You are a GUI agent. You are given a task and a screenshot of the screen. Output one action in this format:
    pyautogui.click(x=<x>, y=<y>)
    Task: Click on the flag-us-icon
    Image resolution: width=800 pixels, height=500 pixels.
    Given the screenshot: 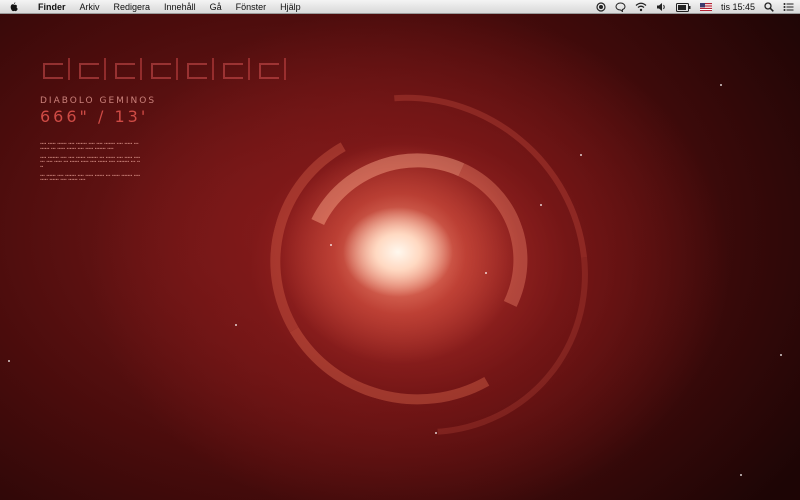 What is the action you would take?
    pyautogui.click(x=705, y=7)
    